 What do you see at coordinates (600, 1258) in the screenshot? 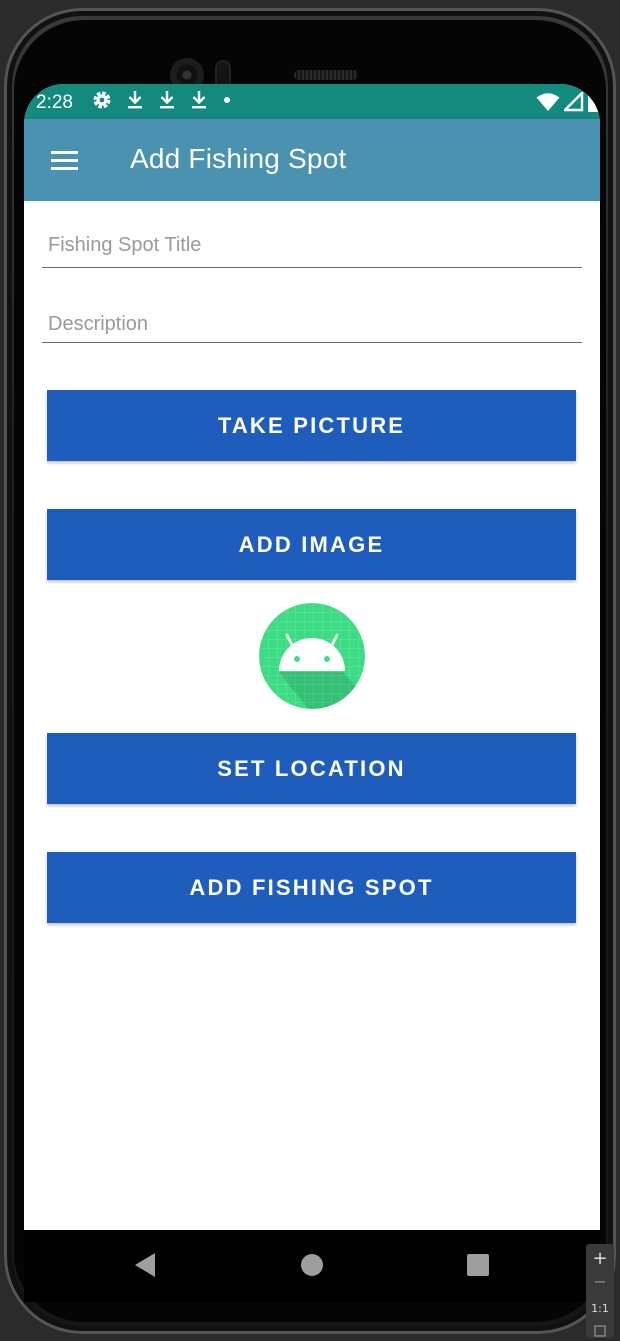
I see `zoom-in-button: +` at bounding box center [600, 1258].